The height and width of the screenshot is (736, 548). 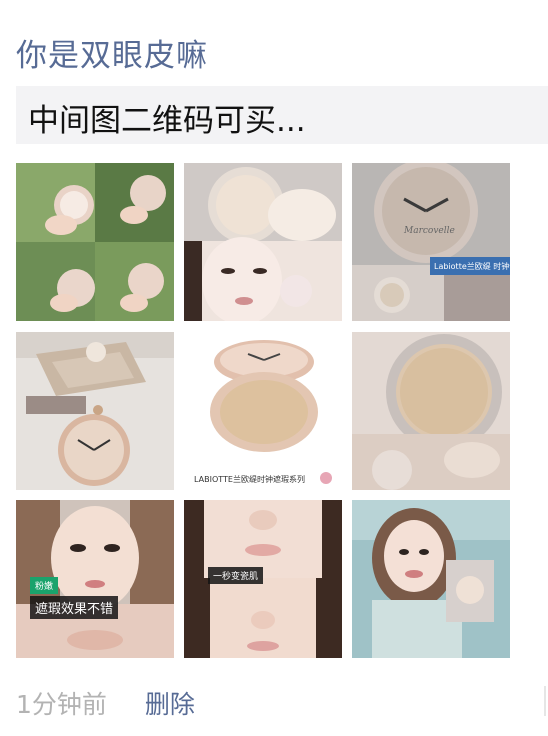 I want to click on photo-7-caption: 遮瑕效果不错, so click(x=74, y=607).